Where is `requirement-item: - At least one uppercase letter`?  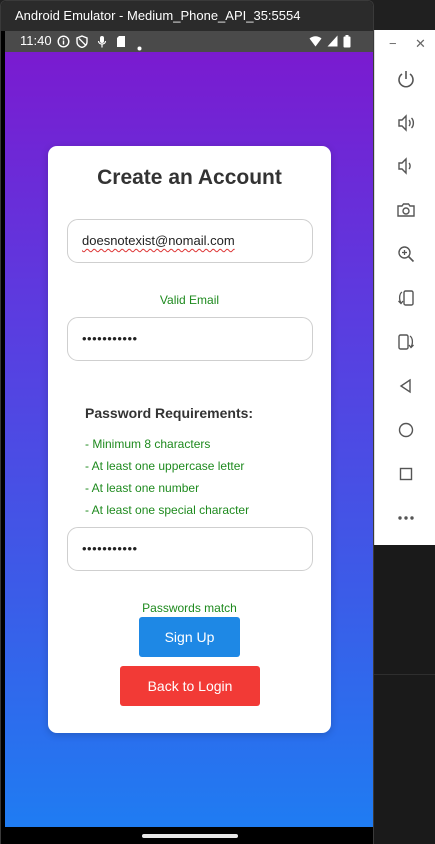 requirement-item: - At least one uppercase letter is located at coordinates (165, 466).